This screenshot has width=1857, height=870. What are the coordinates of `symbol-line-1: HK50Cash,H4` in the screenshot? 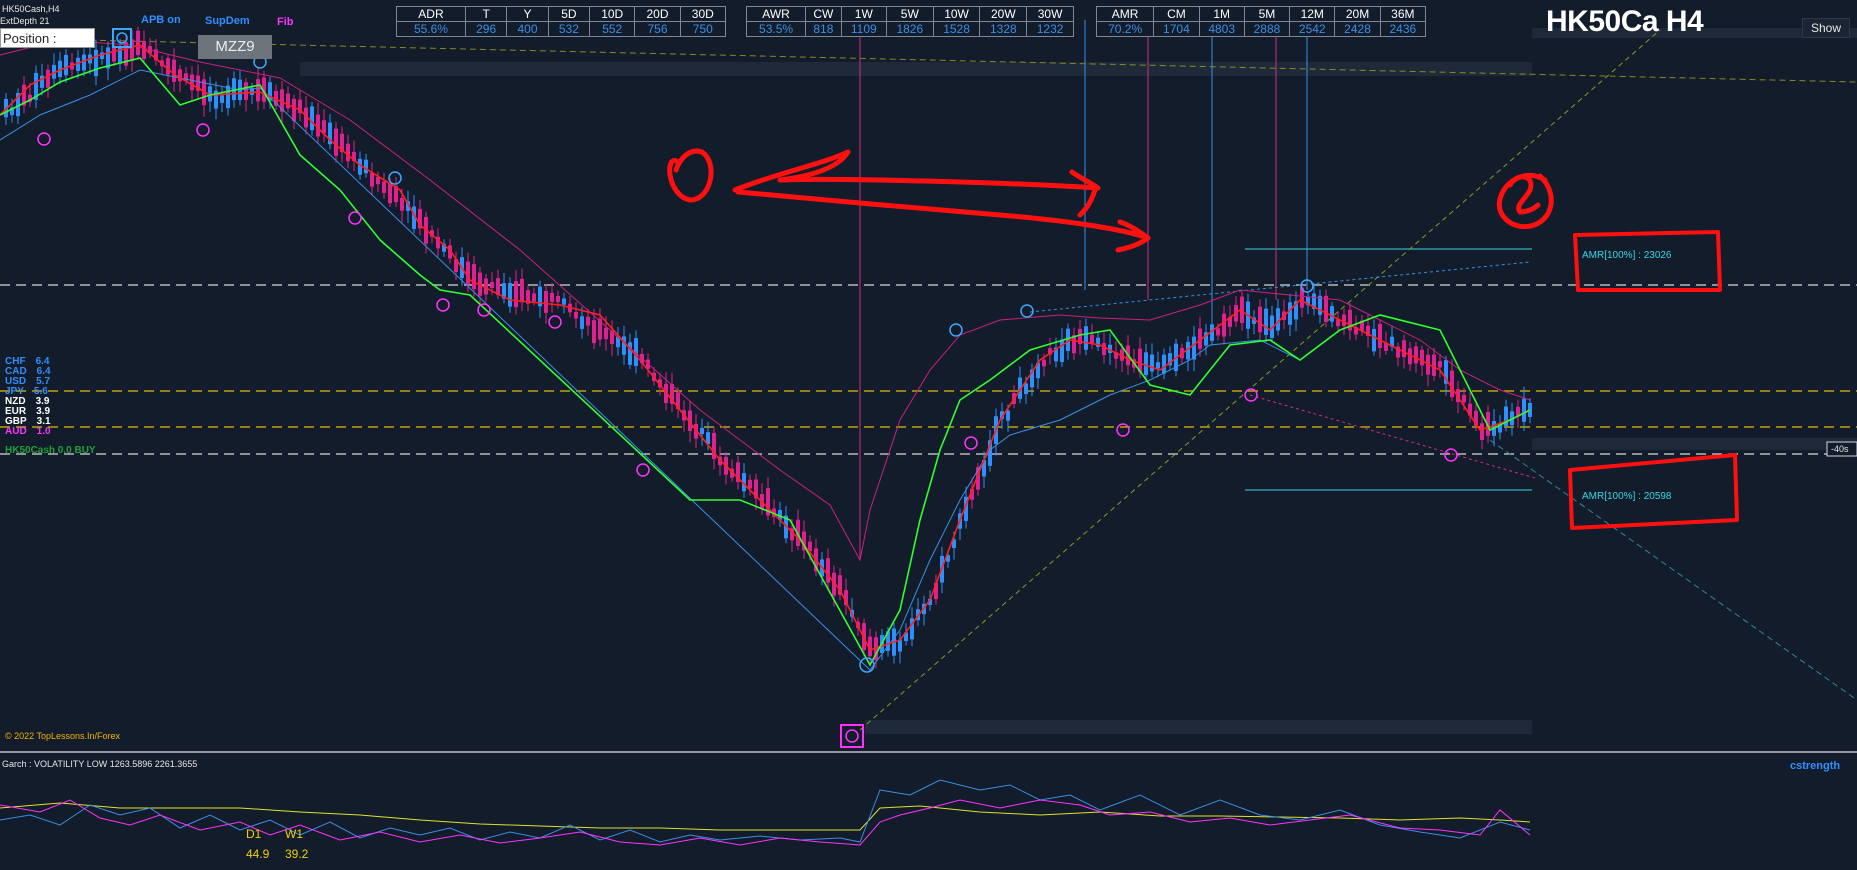 It's located at (31, 9).